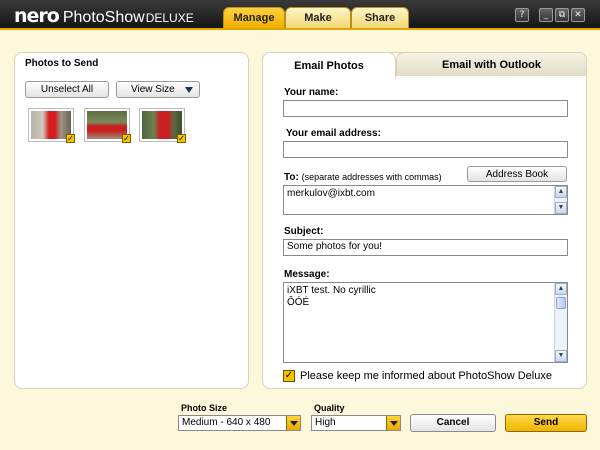 Image resolution: width=600 pixels, height=450 pixels. I want to click on cancel-button: Cancel, so click(453, 423).